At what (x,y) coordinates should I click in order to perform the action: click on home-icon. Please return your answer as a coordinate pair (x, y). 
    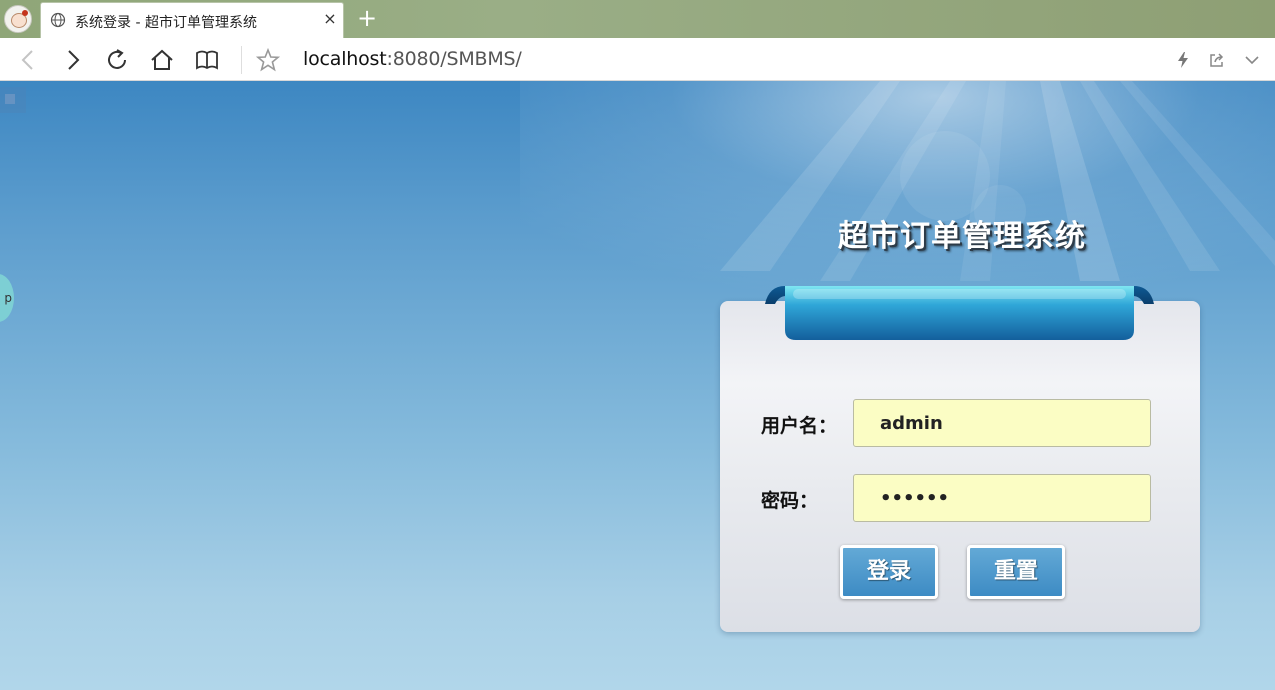
    Looking at the image, I should click on (162, 60).